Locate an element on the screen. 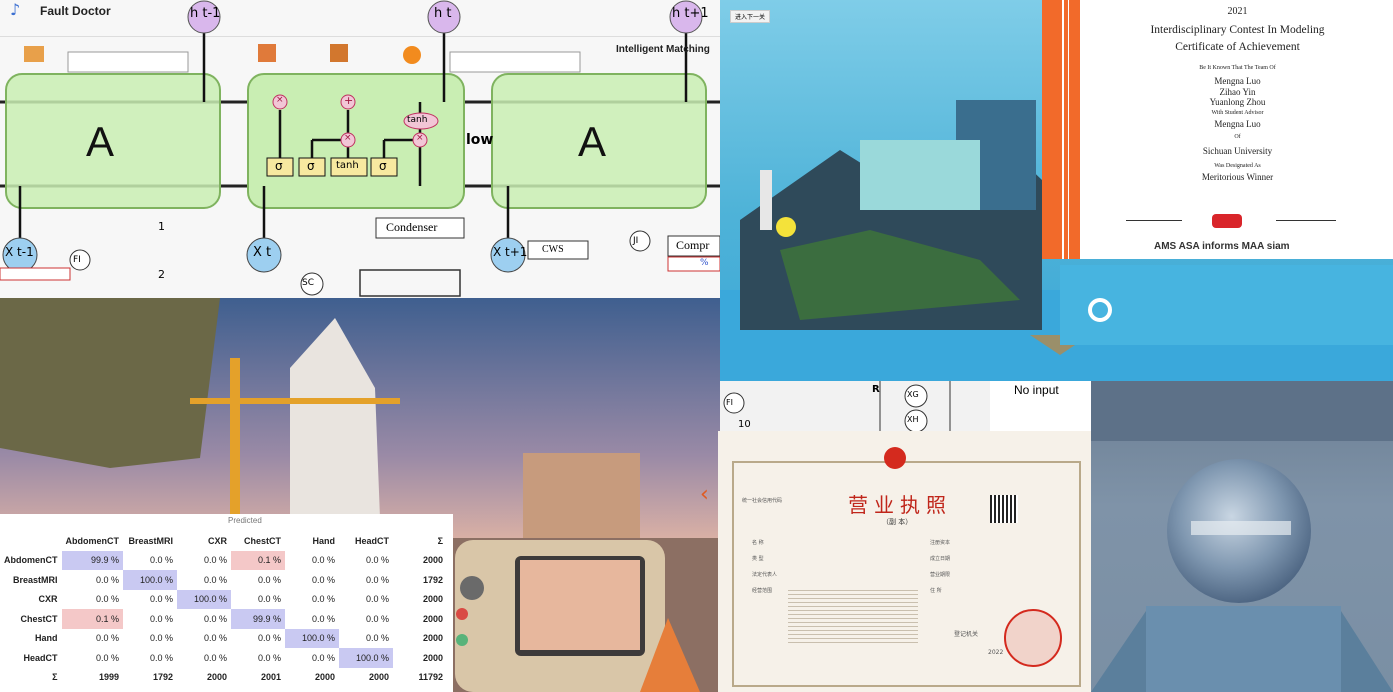 This screenshot has height=692, width=1393. certificate-year: 2021 is located at coordinates (1237, 11).